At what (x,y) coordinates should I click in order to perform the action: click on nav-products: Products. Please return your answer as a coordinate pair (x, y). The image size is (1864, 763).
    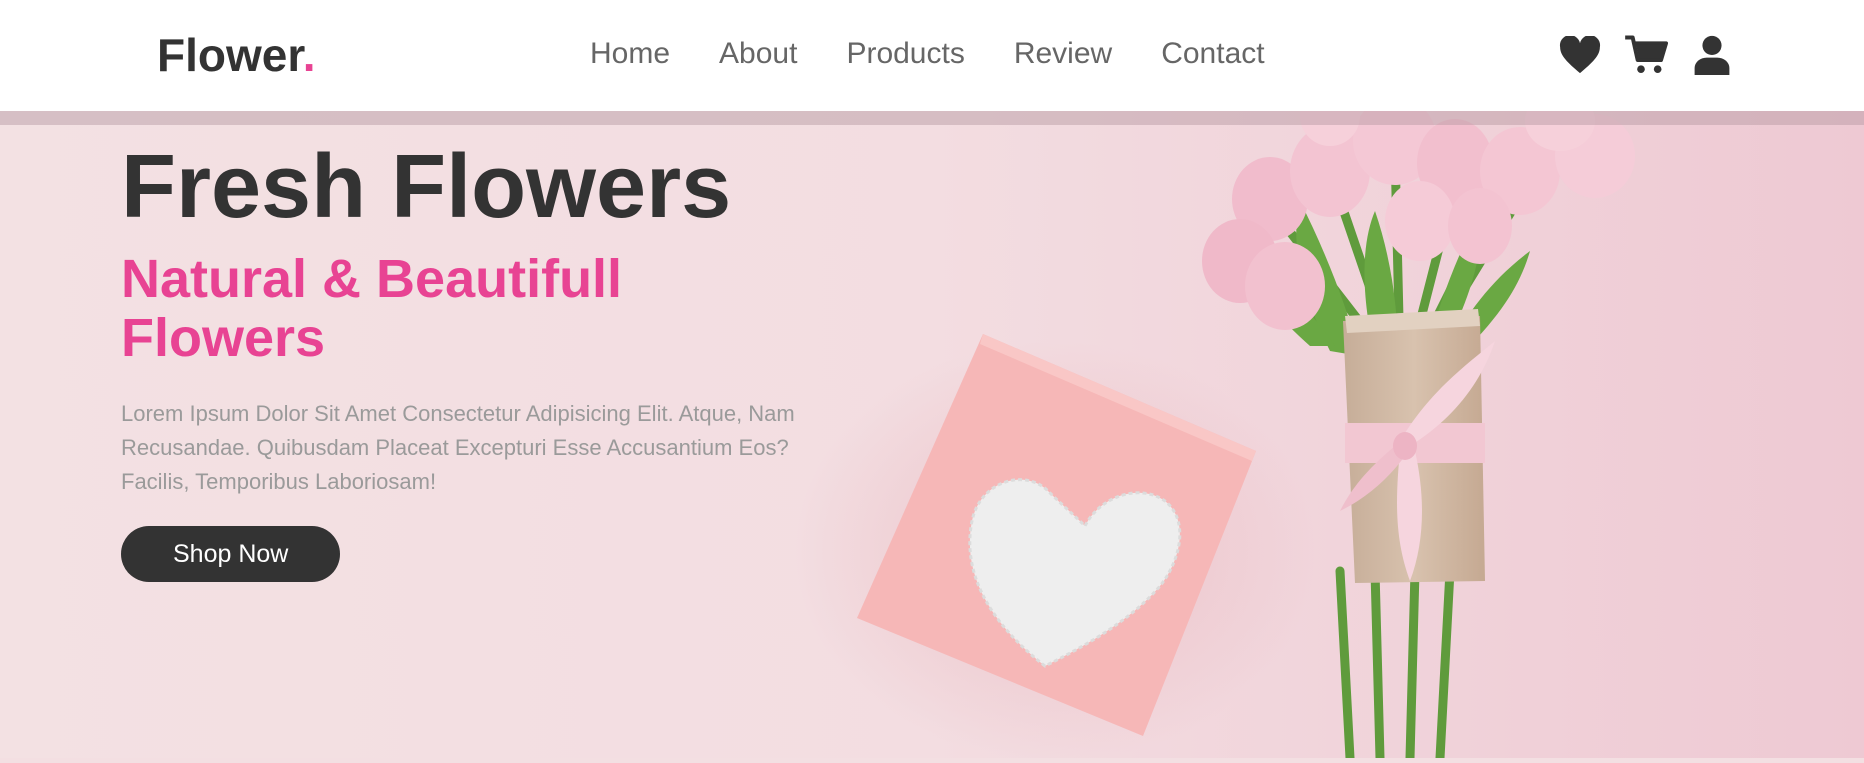
    Looking at the image, I should click on (905, 54).